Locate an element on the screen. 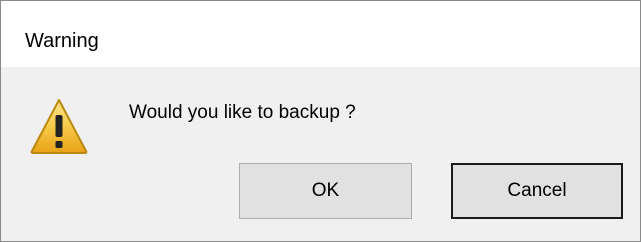  dialog-title: Warning is located at coordinates (62, 41).